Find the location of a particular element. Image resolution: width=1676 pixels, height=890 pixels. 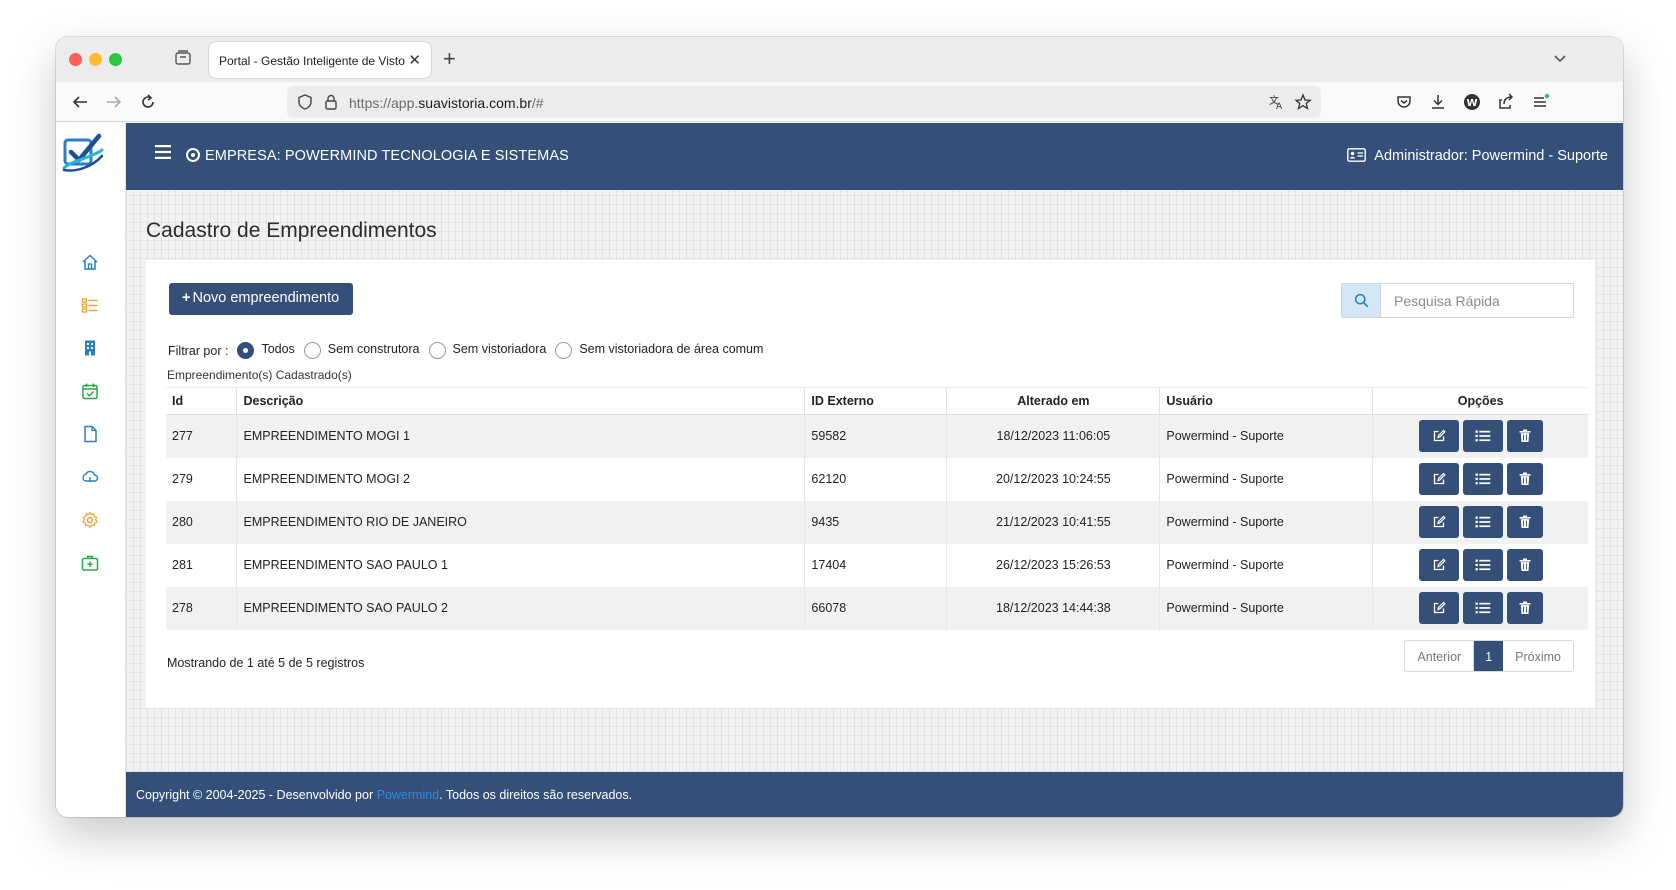

reload-icon is located at coordinates (148, 102).